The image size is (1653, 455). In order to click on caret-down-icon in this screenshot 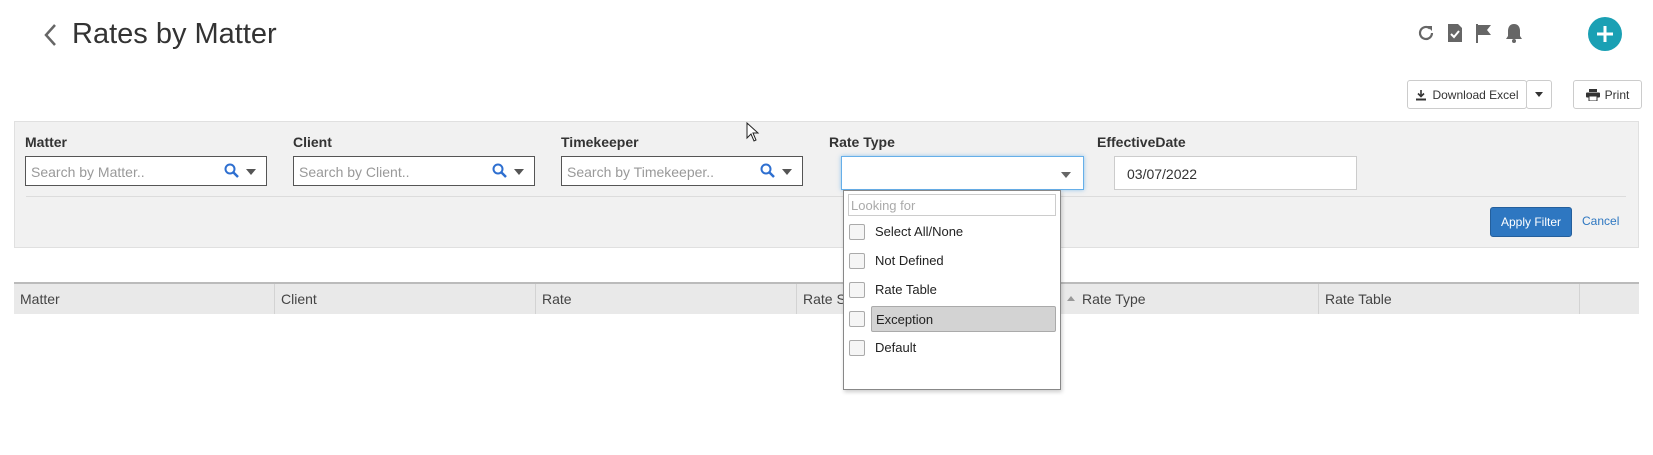, I will do `click(1539, 94)`.